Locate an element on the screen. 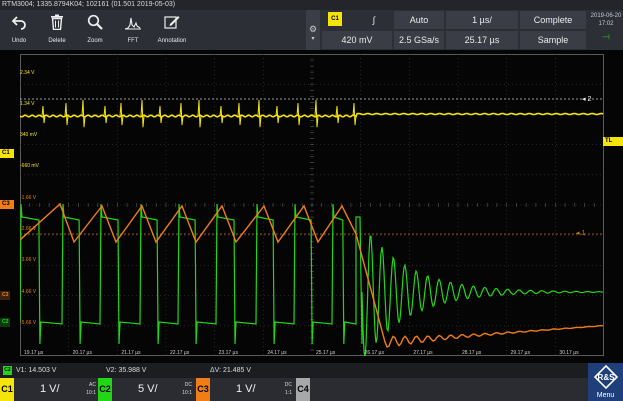 The image size is (623, 401). time-axis-label: 21.17 µs is located at coordinates (131, 353).